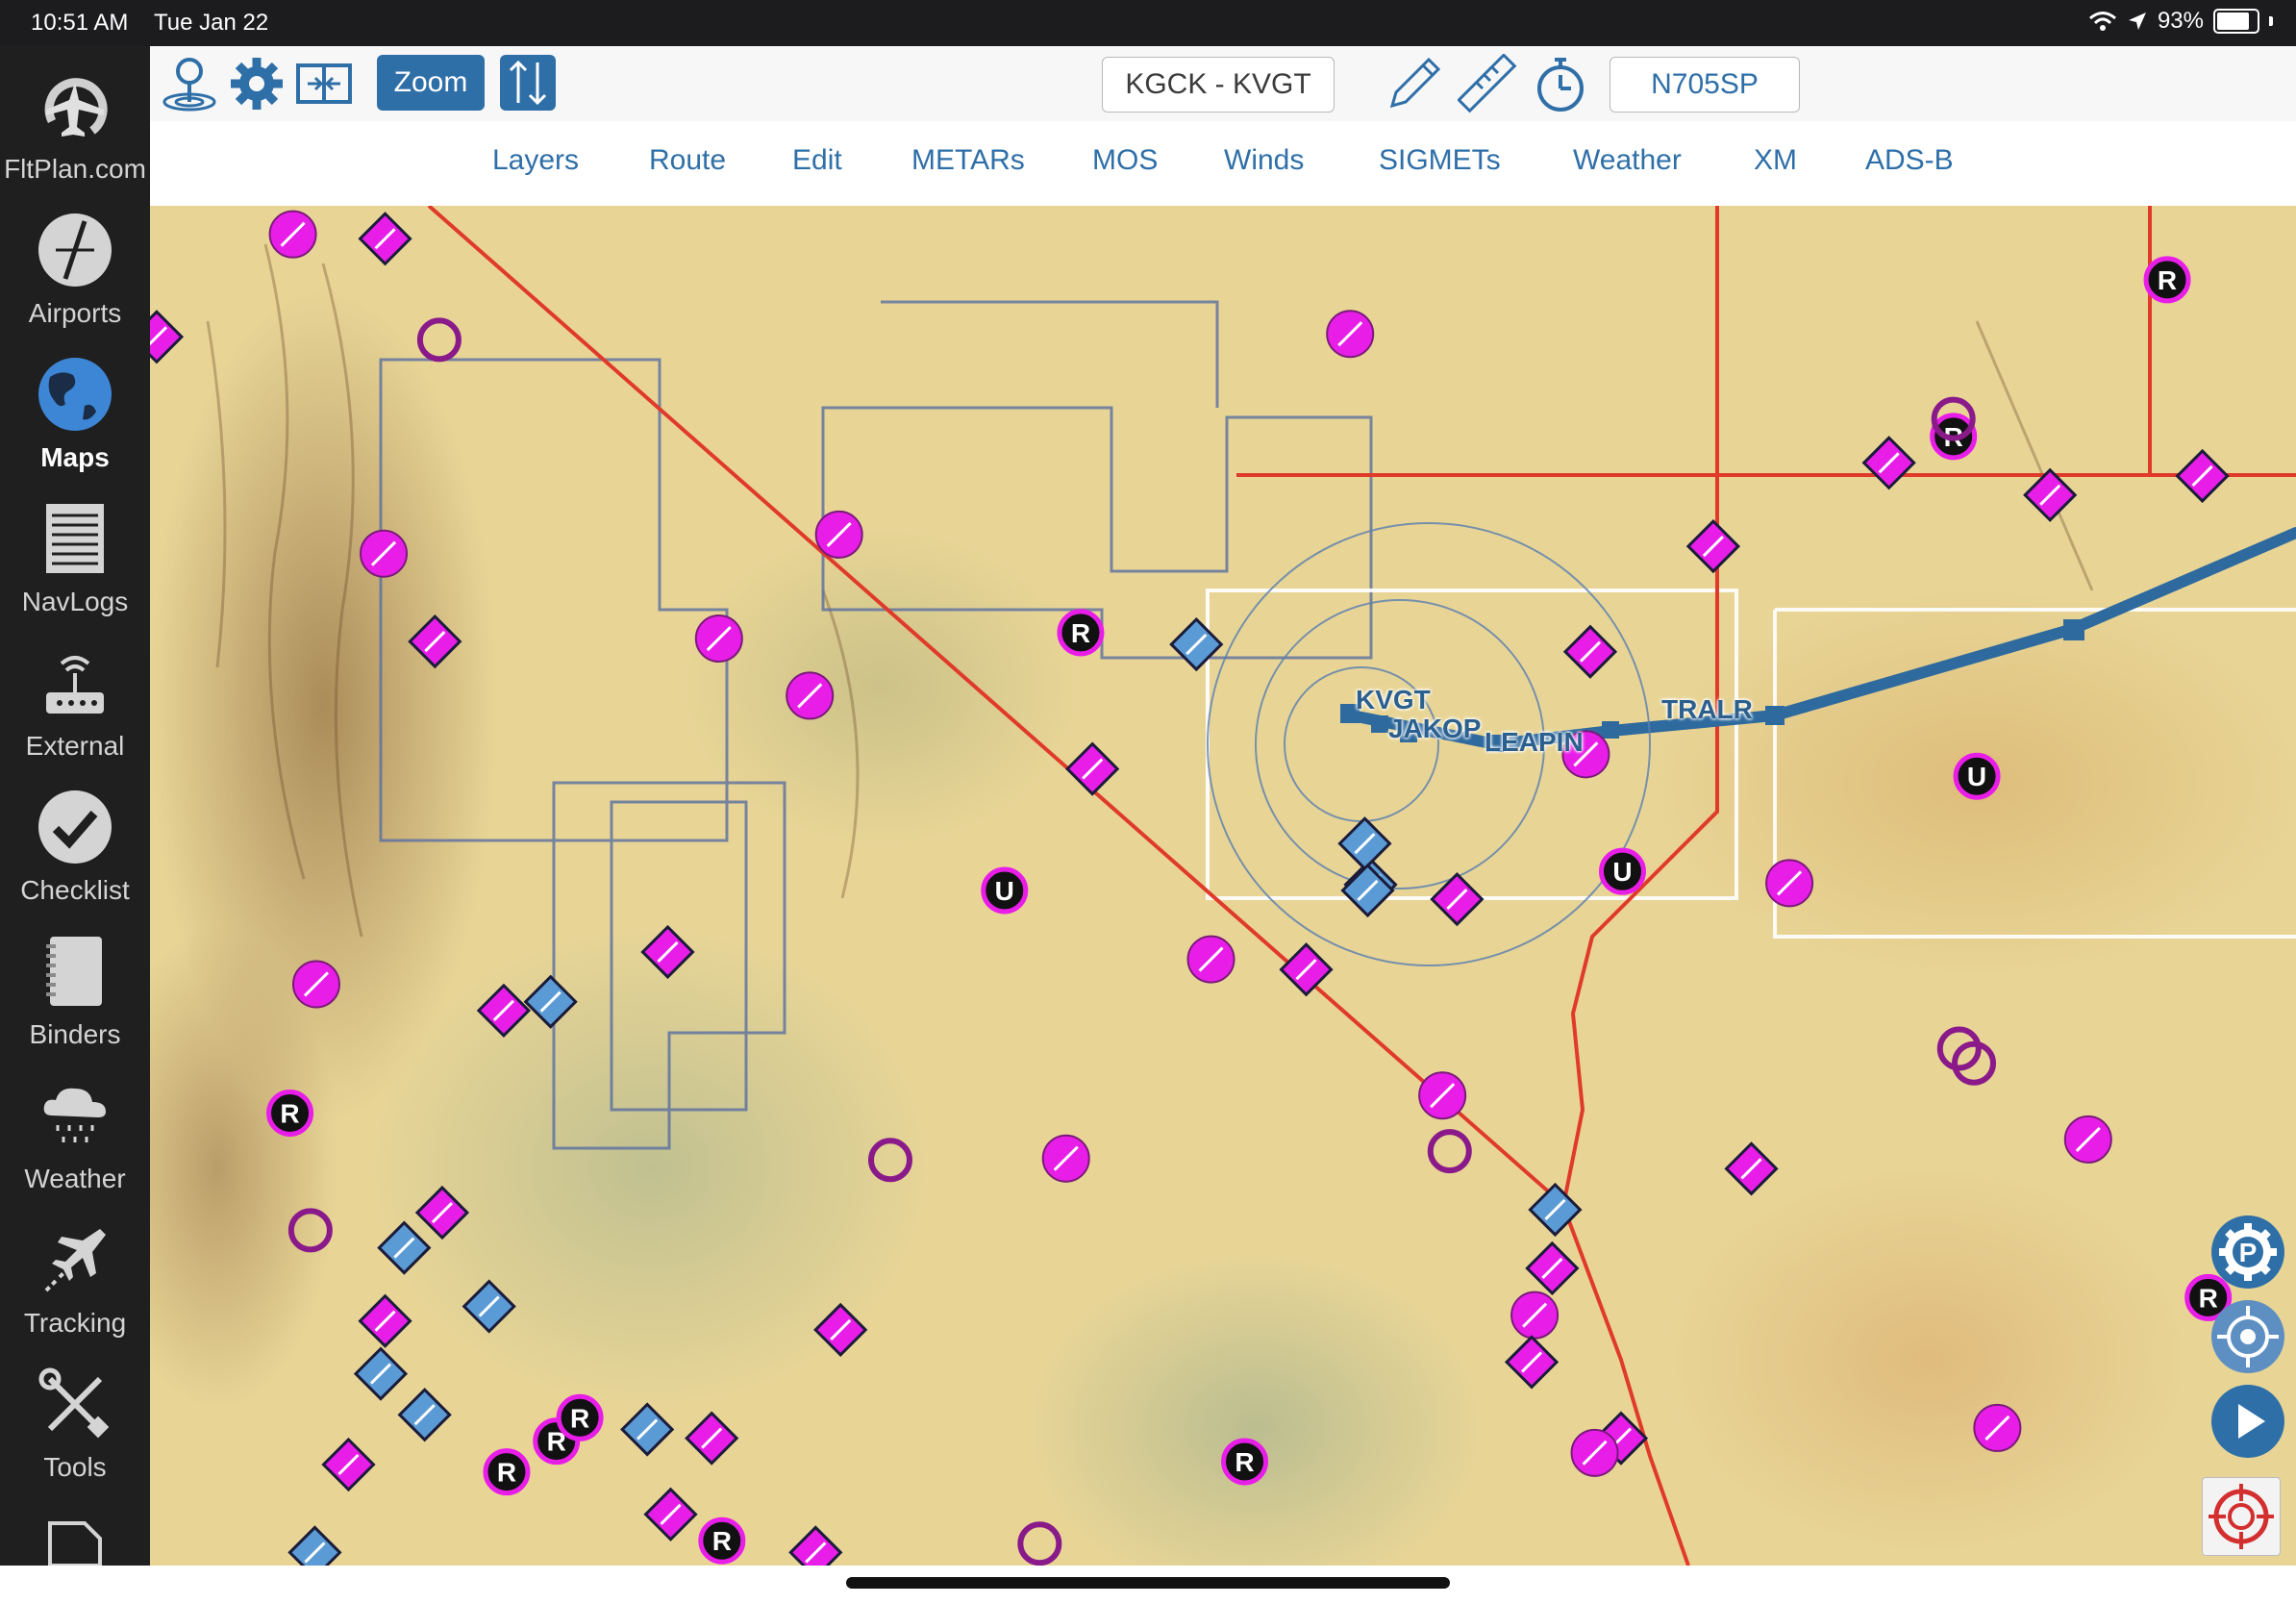 This screenshot has width=2296, height=1604. What do you see at coordinates (75, 126) in the screenshot?
I see `sidebar-item-fltplan: FltPlan.com` at bounding box center [75, 126].